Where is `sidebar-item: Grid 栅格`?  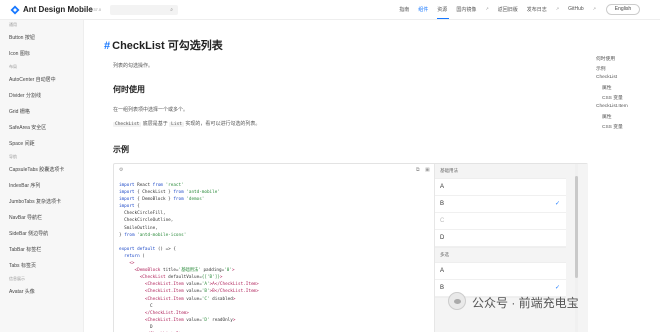
sidebar-item: Grid 栅格 is located at coordinates (41, 112).